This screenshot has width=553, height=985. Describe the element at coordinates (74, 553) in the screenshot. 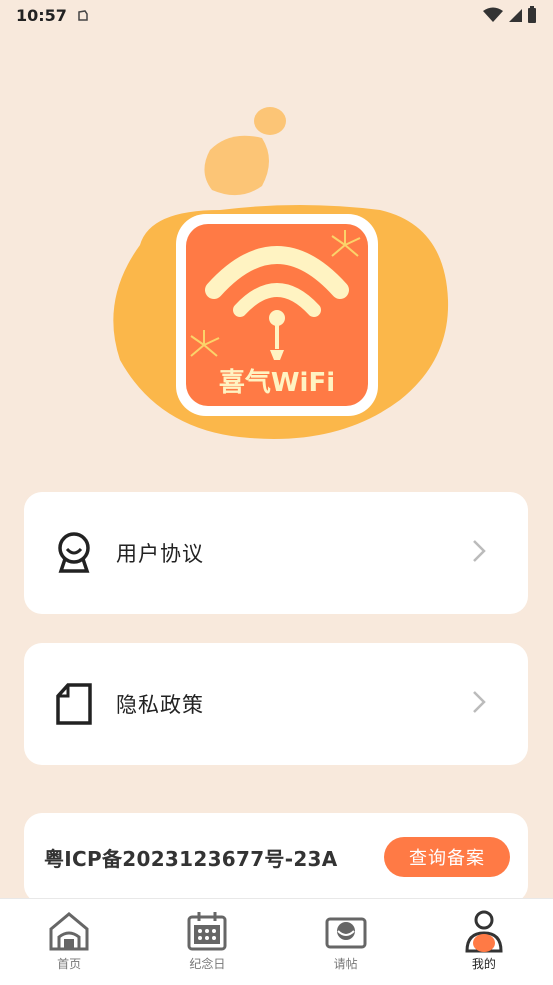

I see `user-agreement-icon` at that location.